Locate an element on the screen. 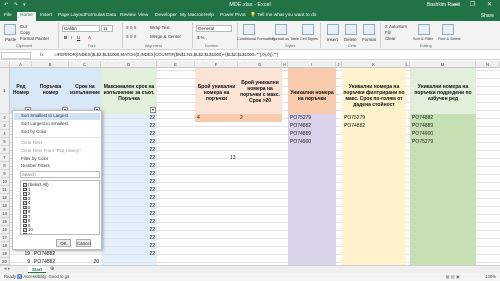  cell-m: PO74900 is located at coordinates (422, 134).